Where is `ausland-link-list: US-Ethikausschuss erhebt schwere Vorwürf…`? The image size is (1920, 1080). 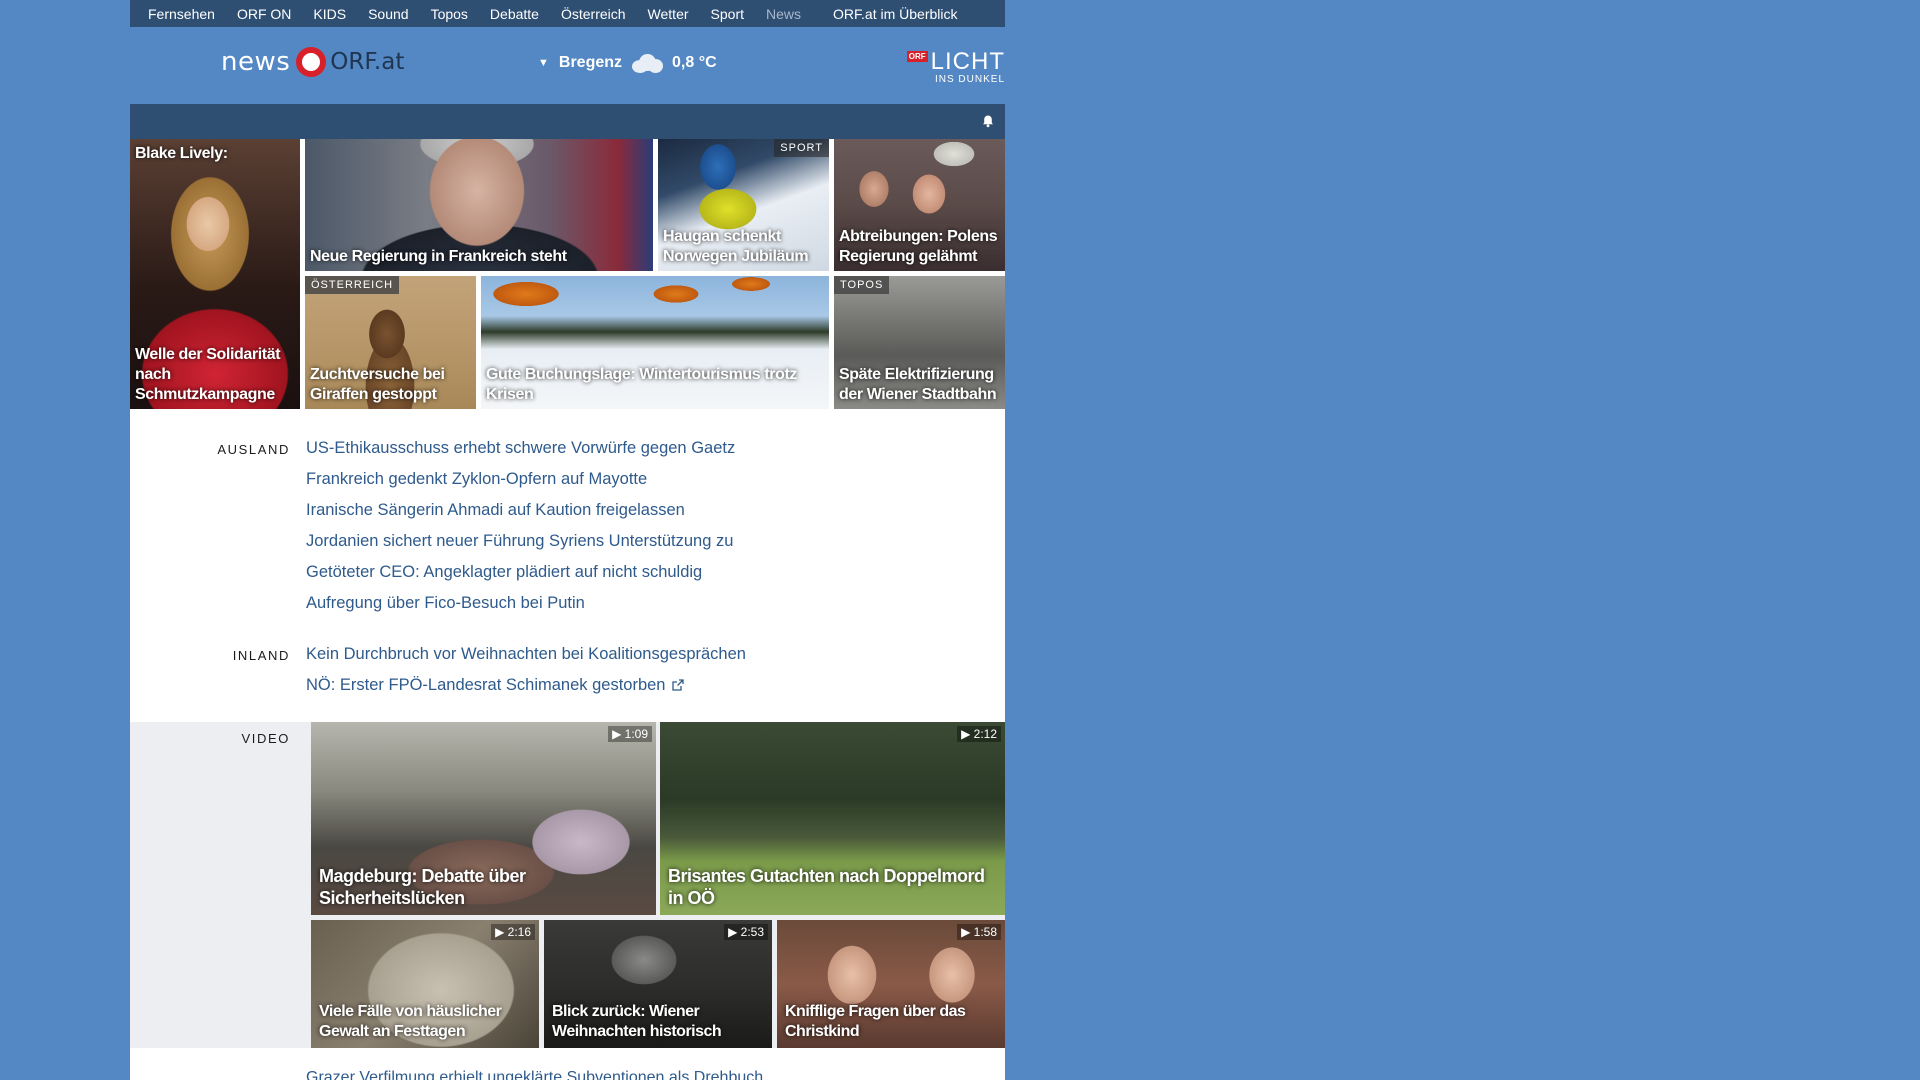
ausland-link-list: US-Ethikausschuss erhebt schwere Vorwürf… is located at coordinates (520, 526).